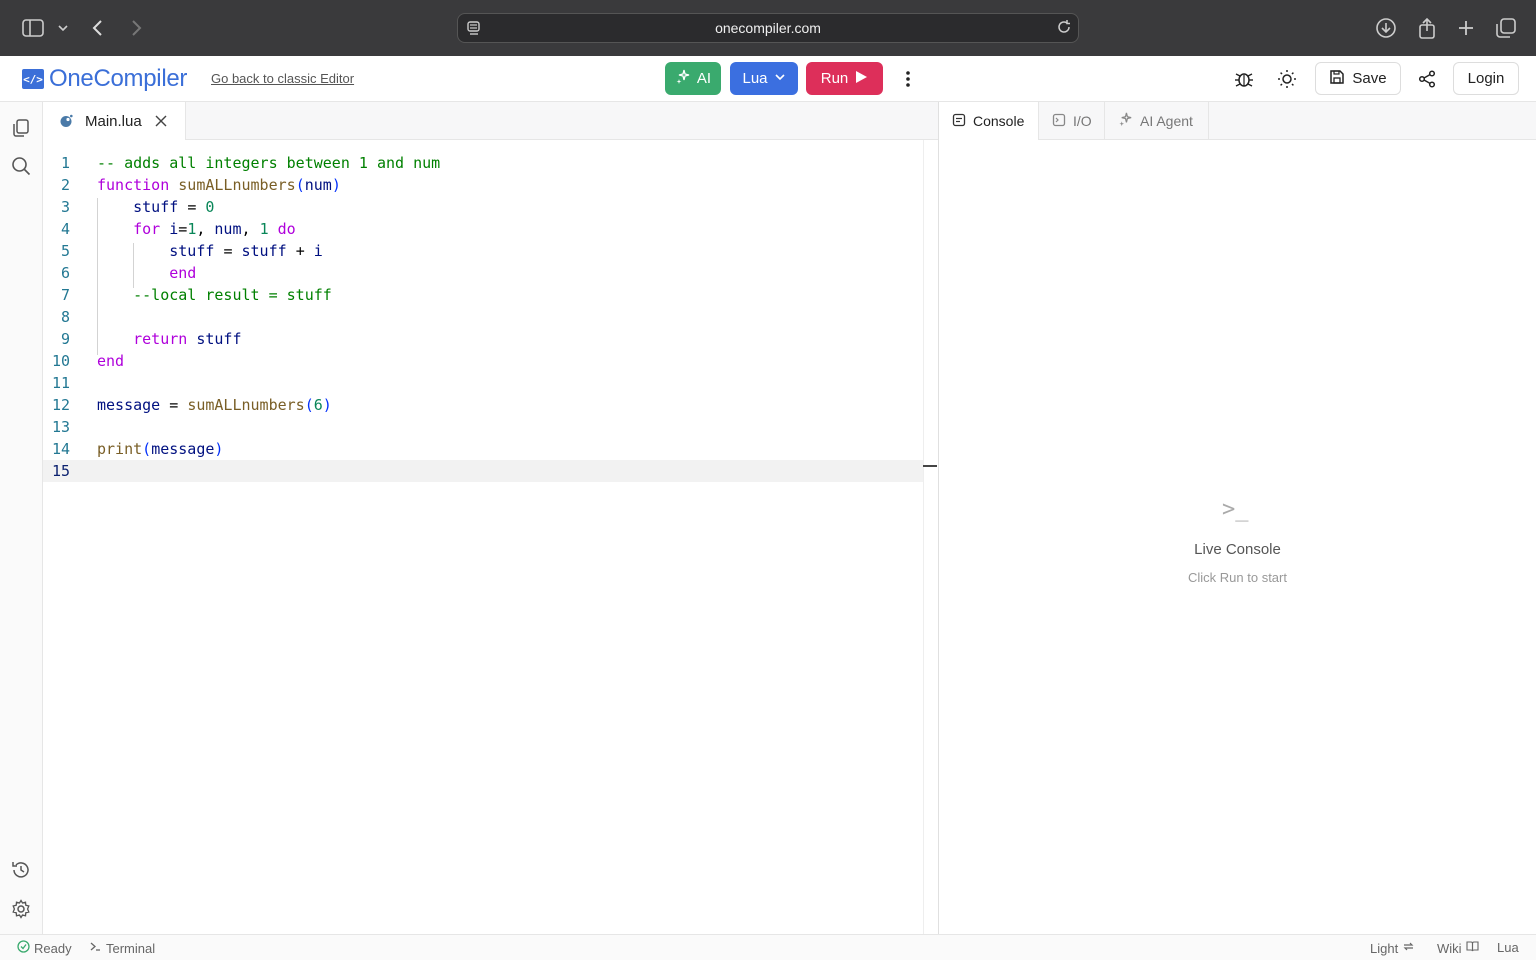 The width and height of the screenshot is (1536, 960). I want to click on onecompiler-logo: </> OneCompiler, so click(104, 79).